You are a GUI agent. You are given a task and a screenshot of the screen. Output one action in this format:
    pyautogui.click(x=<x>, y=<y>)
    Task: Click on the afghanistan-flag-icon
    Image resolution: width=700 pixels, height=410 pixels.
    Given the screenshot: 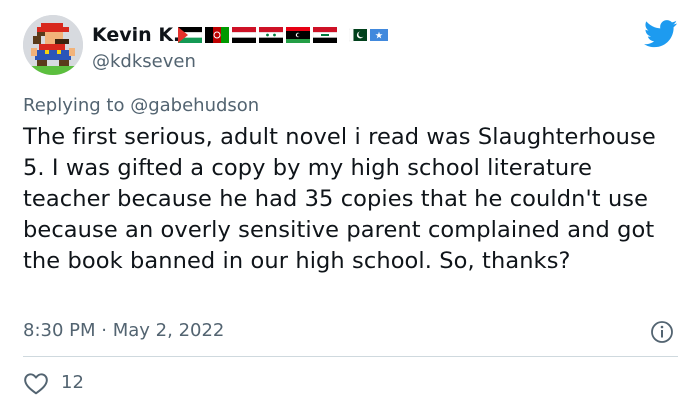 What is the action you would take?
    pyautogui.click(x=217, y=35)
    